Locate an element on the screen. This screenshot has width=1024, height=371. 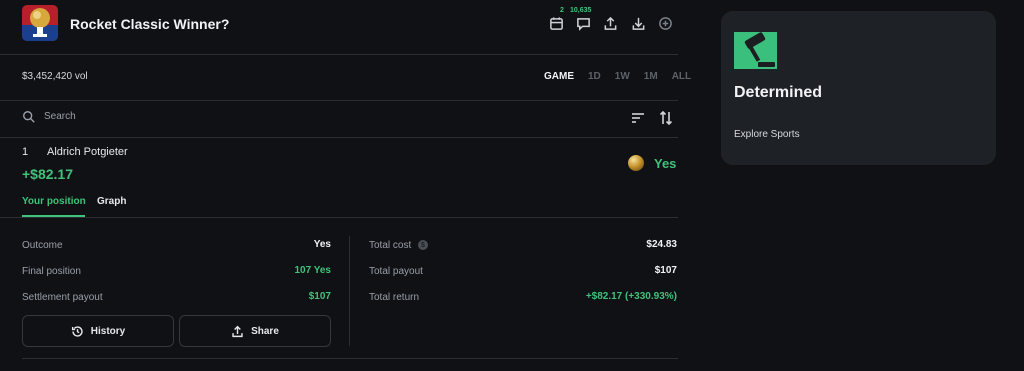
outcome-name: Aldrich Potgieter is located at coordinates (87, 152).